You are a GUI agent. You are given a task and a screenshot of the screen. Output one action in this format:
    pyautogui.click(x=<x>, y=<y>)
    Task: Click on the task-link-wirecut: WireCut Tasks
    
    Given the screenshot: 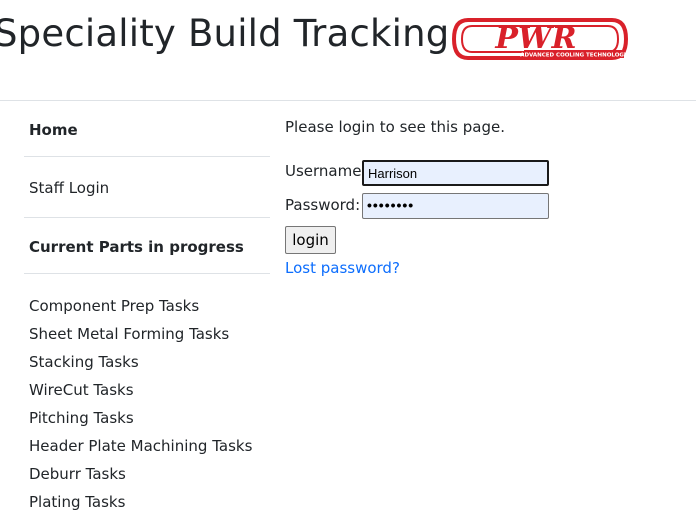 What is the action you would take?
    pyautogui.click(x=149, y=390)
    